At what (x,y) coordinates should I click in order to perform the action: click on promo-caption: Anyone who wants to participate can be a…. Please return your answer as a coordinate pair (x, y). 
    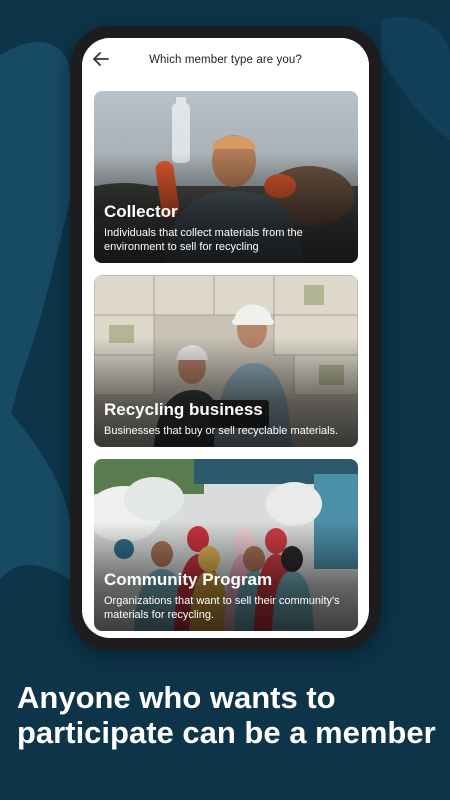
    Looking at the image, I should click on (226, 715).